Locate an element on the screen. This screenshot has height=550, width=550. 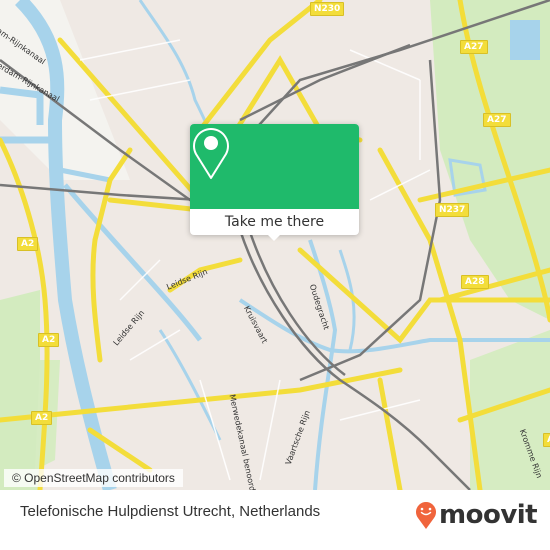
map-pin-icon is located at coordinates (211, 153).